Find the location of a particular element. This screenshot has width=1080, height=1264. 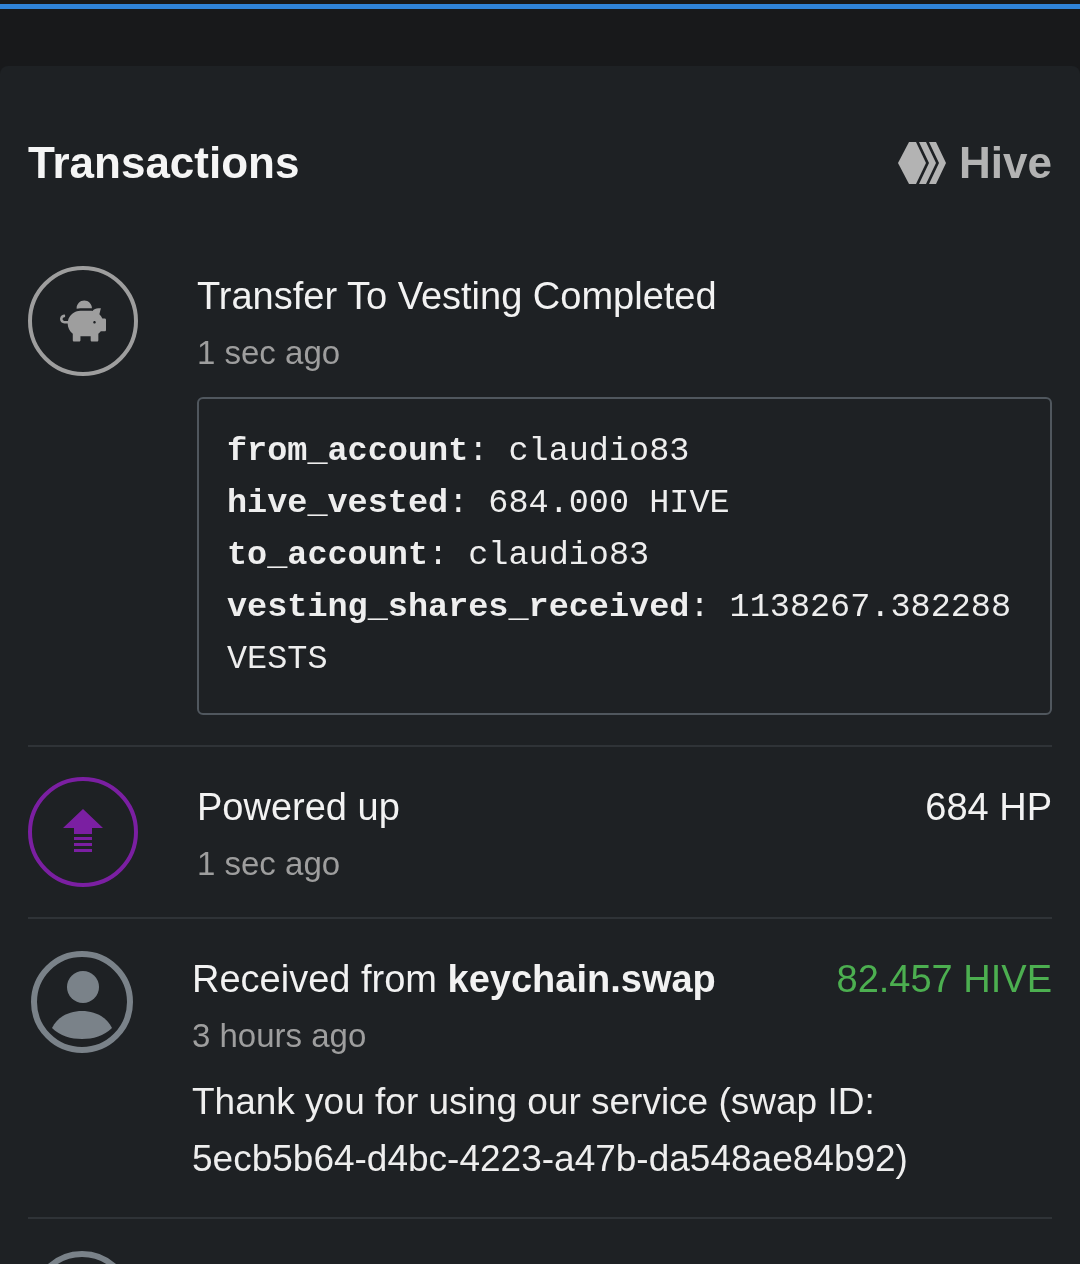

detail-line: vesting_shares_received: 1138267.382288 VESTS is located at coordinates (620, 633).